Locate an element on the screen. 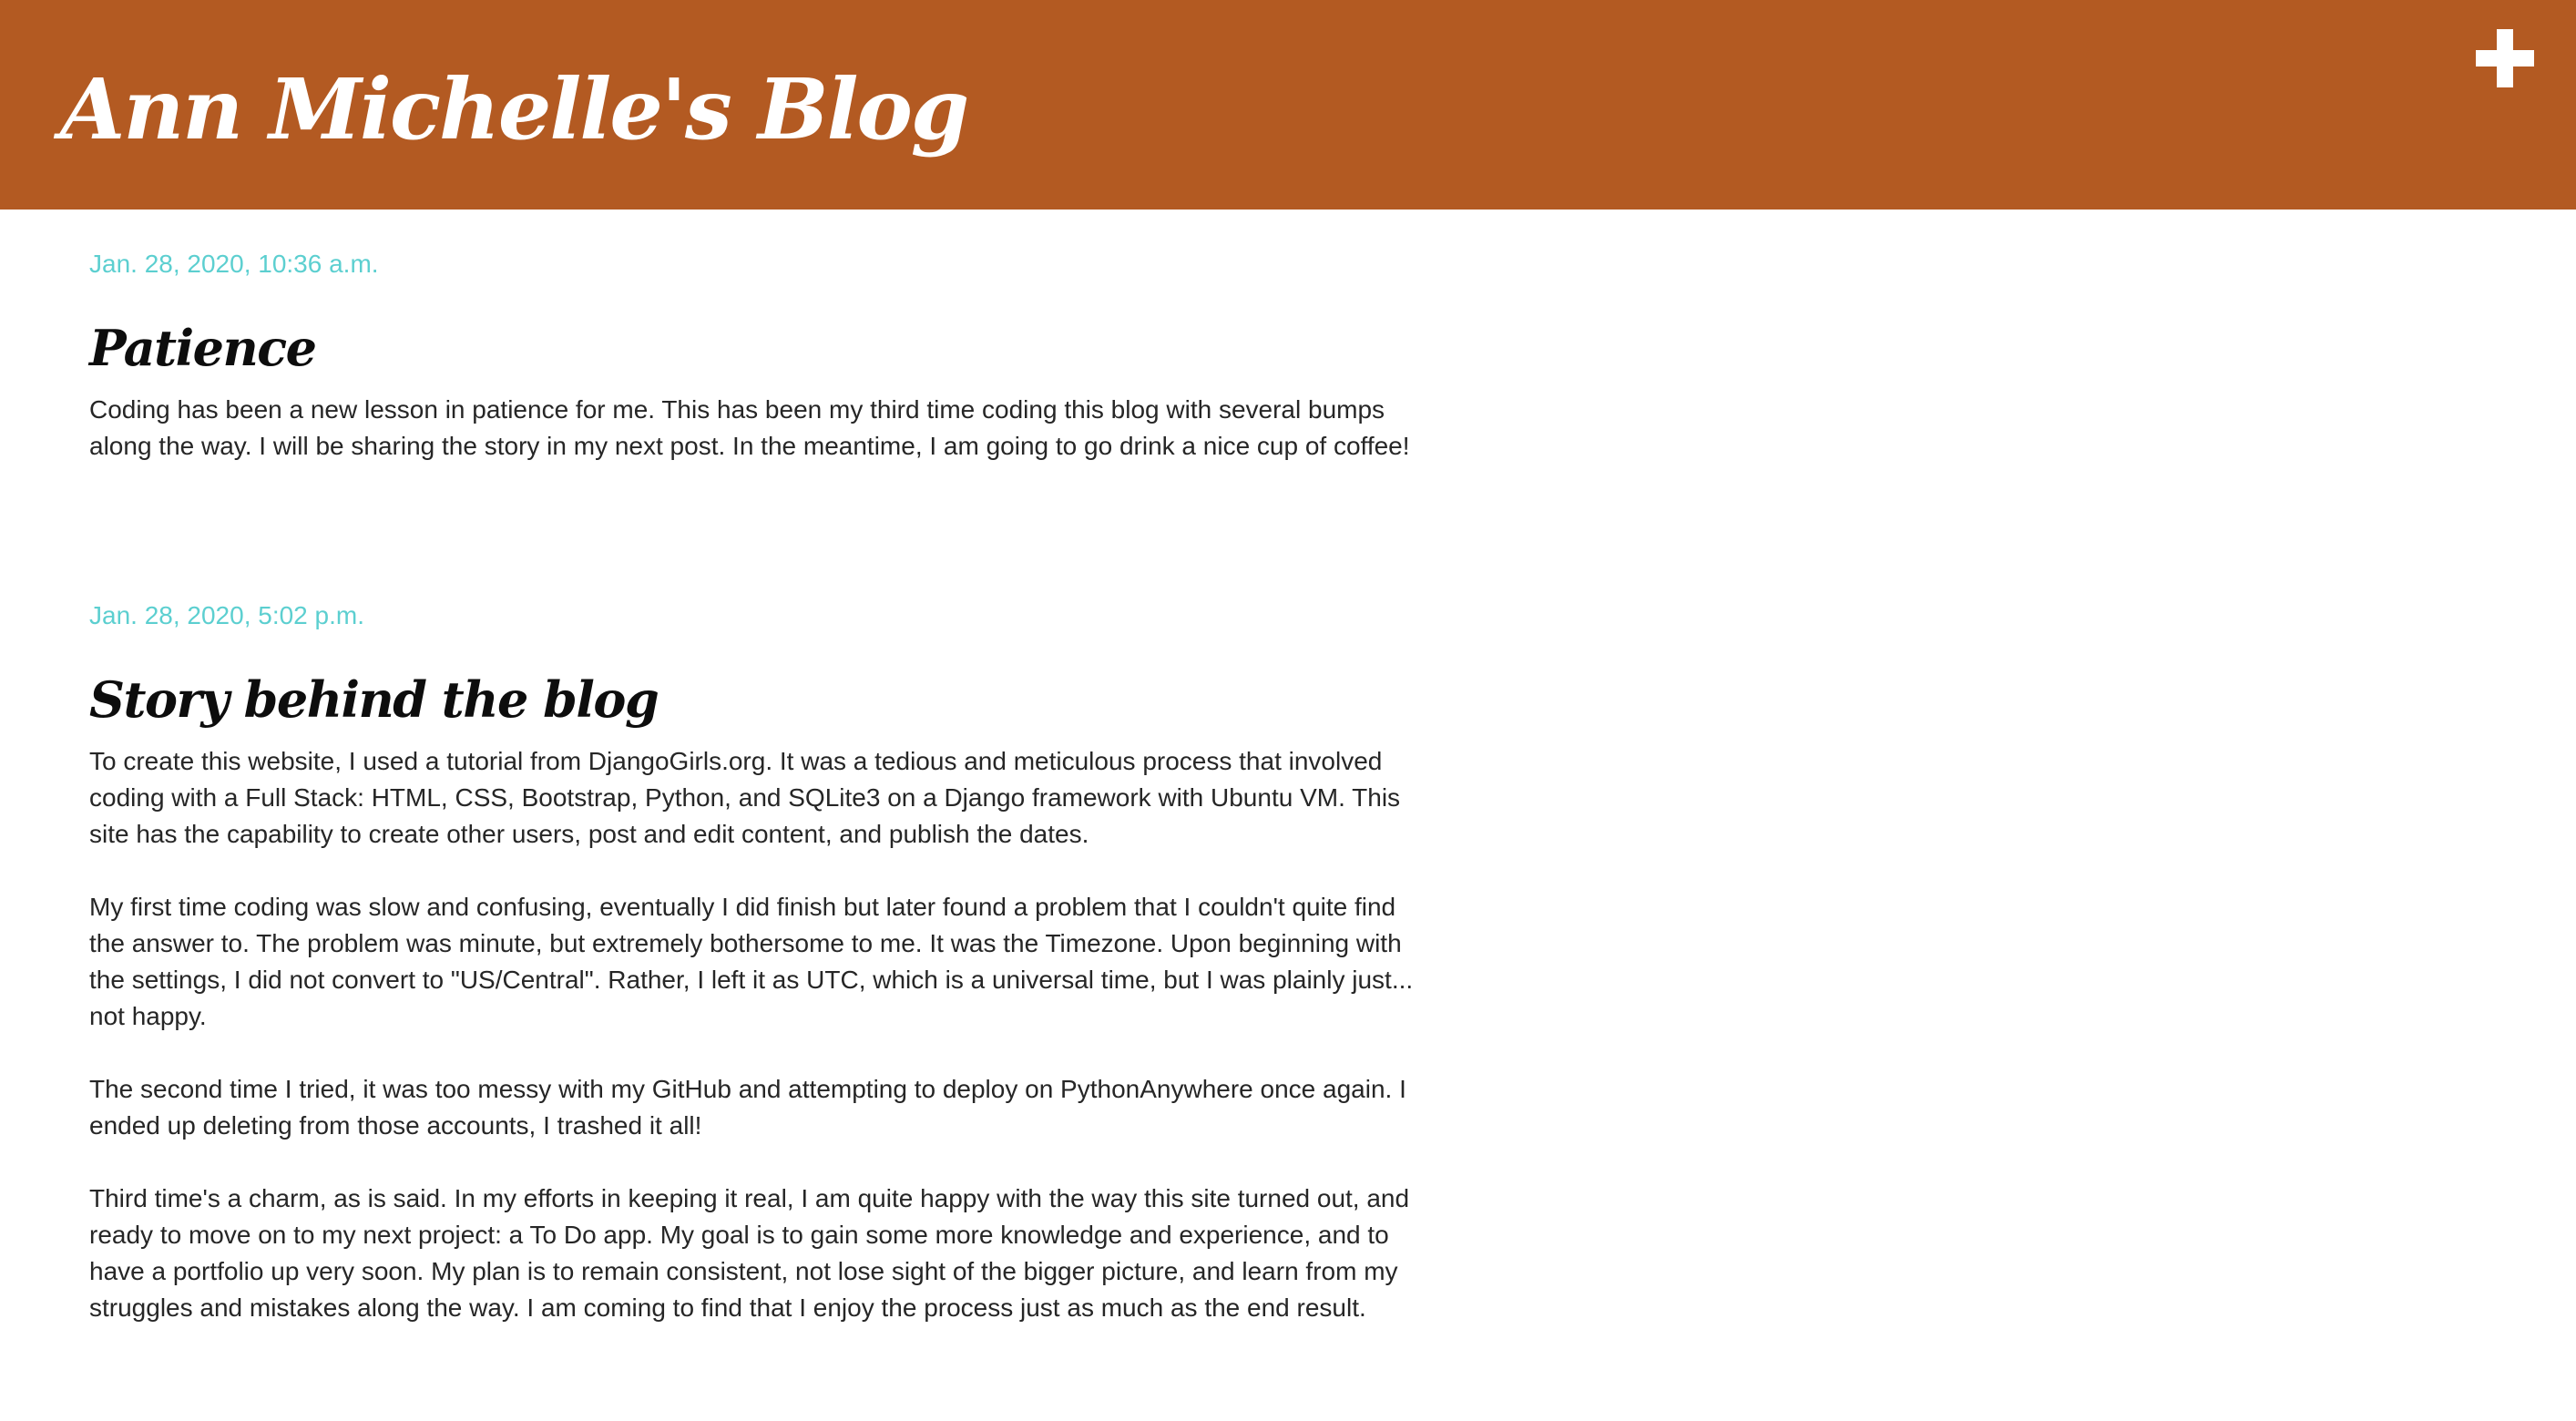 The image size is (2576, 1421). post-title-link: Patience is located at coordinates (763, 348).